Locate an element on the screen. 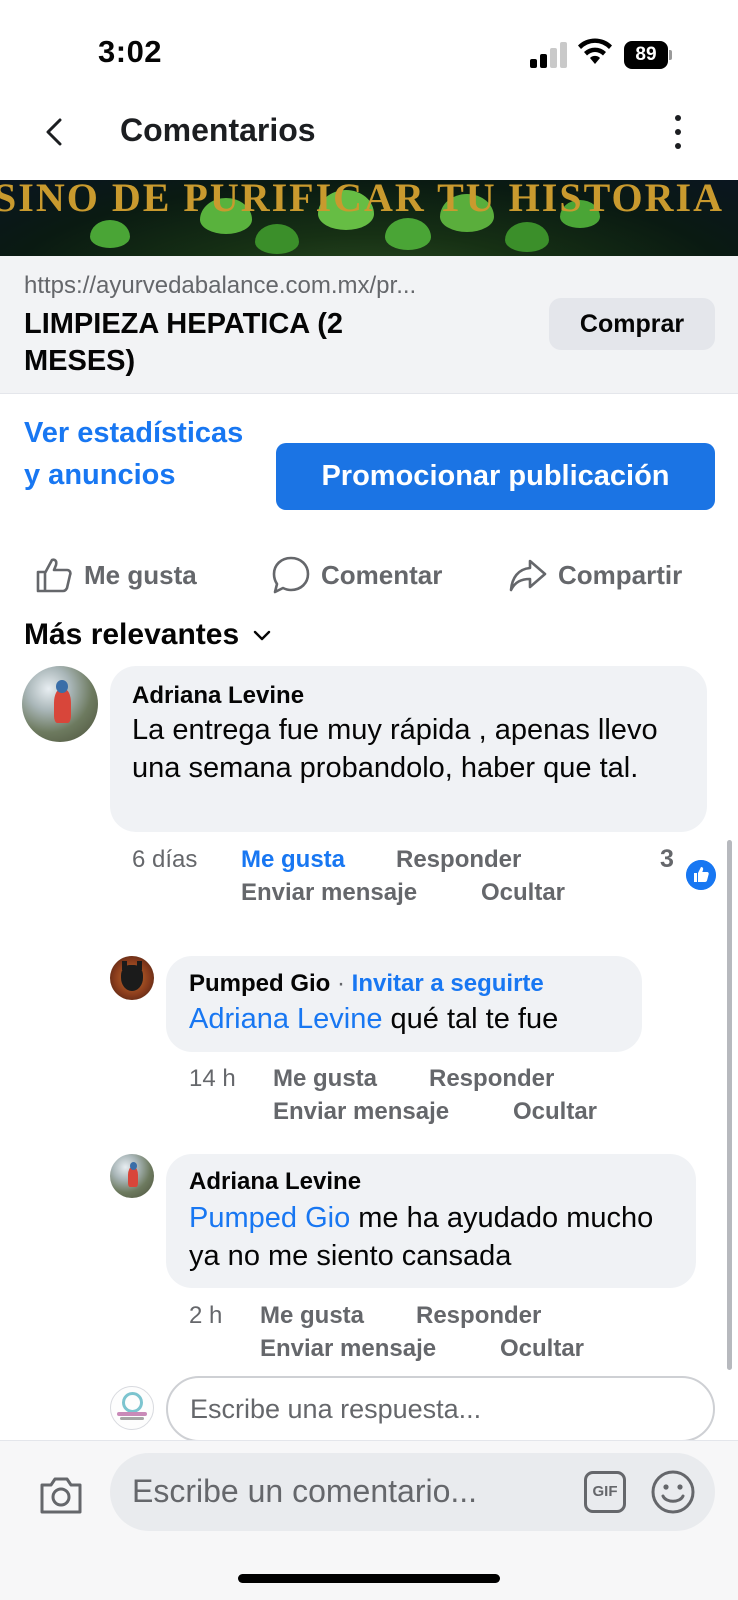 The image size is (738, 1600). home-indicator is located at coordinates (369, 1578).